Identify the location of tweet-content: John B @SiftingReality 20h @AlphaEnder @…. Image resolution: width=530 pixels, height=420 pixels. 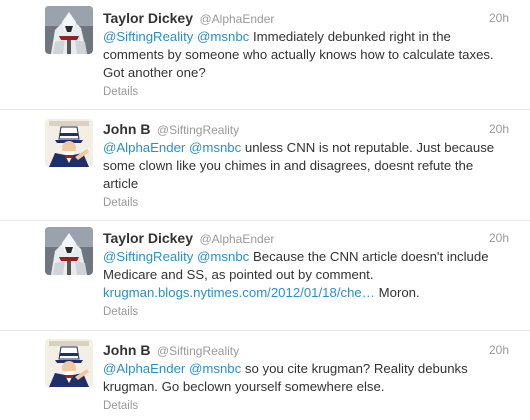
(306, 377).